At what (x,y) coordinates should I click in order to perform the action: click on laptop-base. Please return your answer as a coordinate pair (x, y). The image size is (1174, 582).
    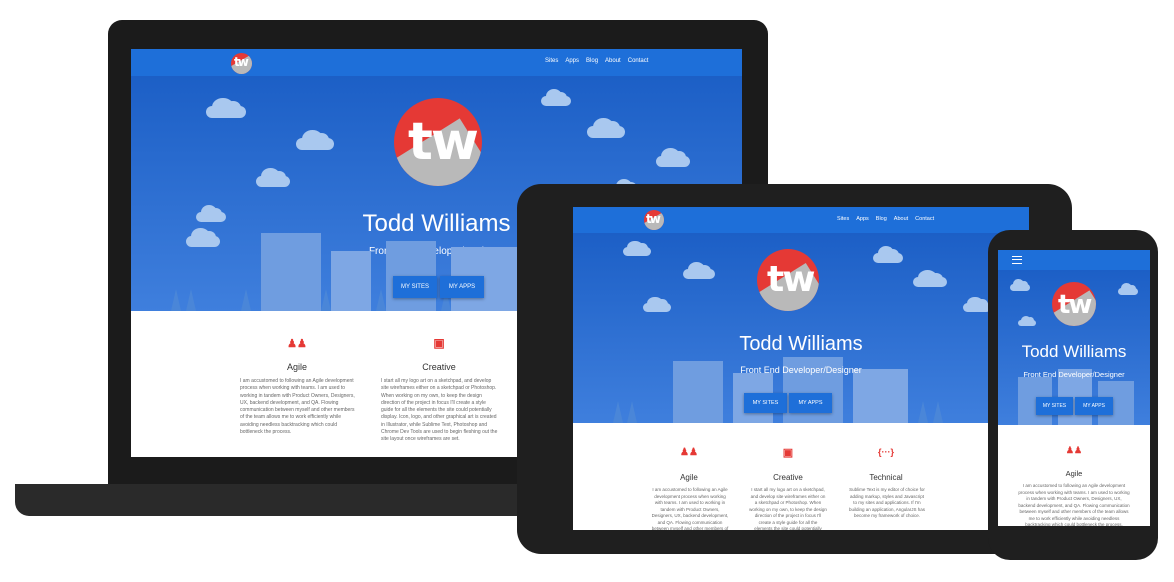
    Looking at the image, I should click on (295, 500).